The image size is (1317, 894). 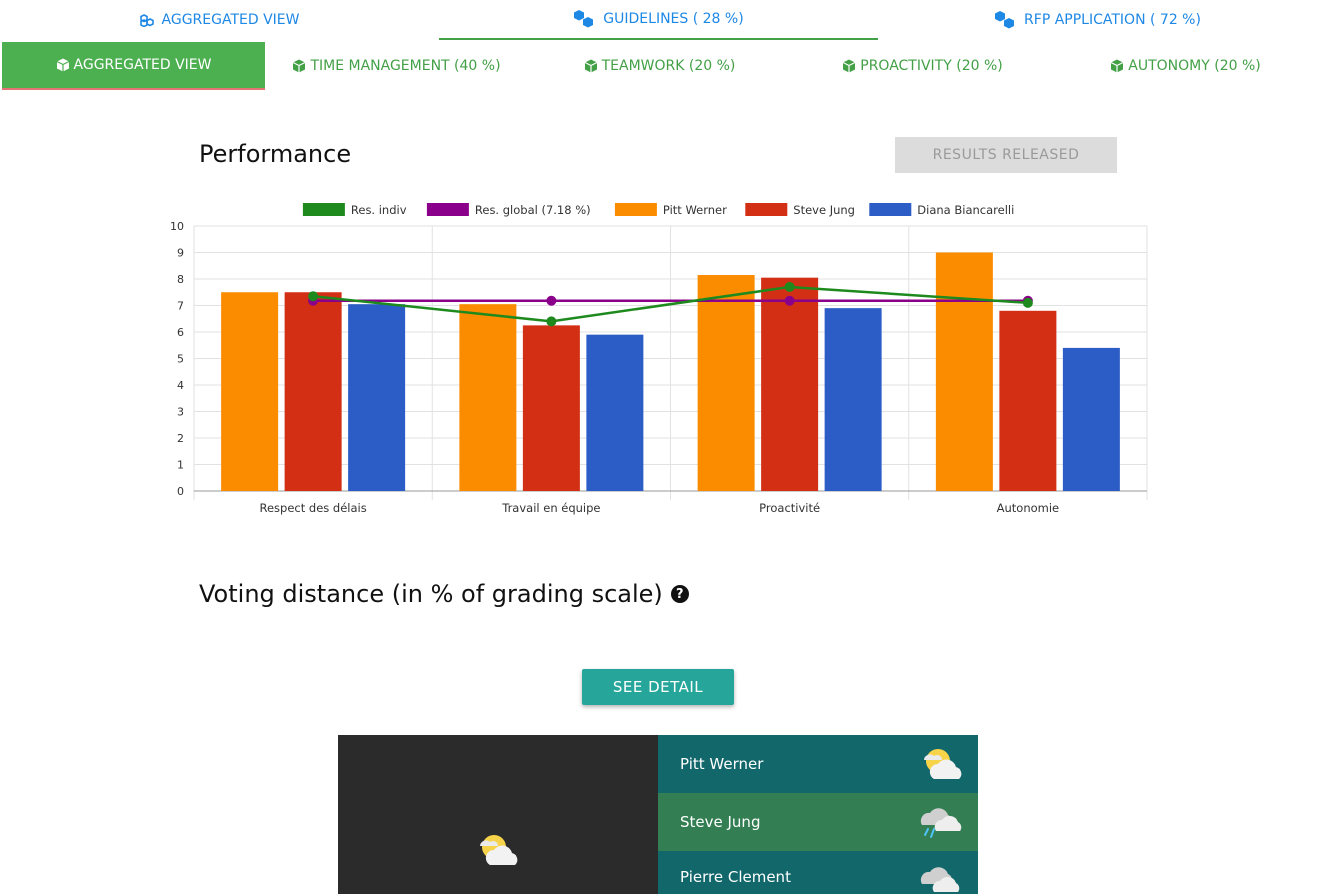 What do you see at coordinates (673, 19) in the screenshot?
I see `tab-label: GUIDELINES ( 28 %)` at bounding box center [673, 19].